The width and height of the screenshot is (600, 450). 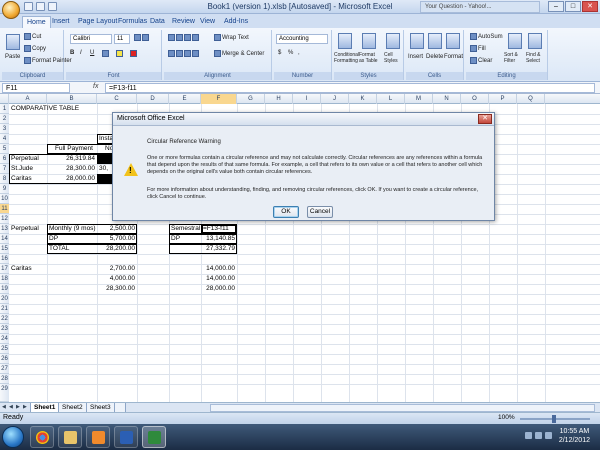 What do you see at coordinates (350, 88) in the screenshot?
I see `formula-input: =F13-f11` at bounding box center [350, 88].